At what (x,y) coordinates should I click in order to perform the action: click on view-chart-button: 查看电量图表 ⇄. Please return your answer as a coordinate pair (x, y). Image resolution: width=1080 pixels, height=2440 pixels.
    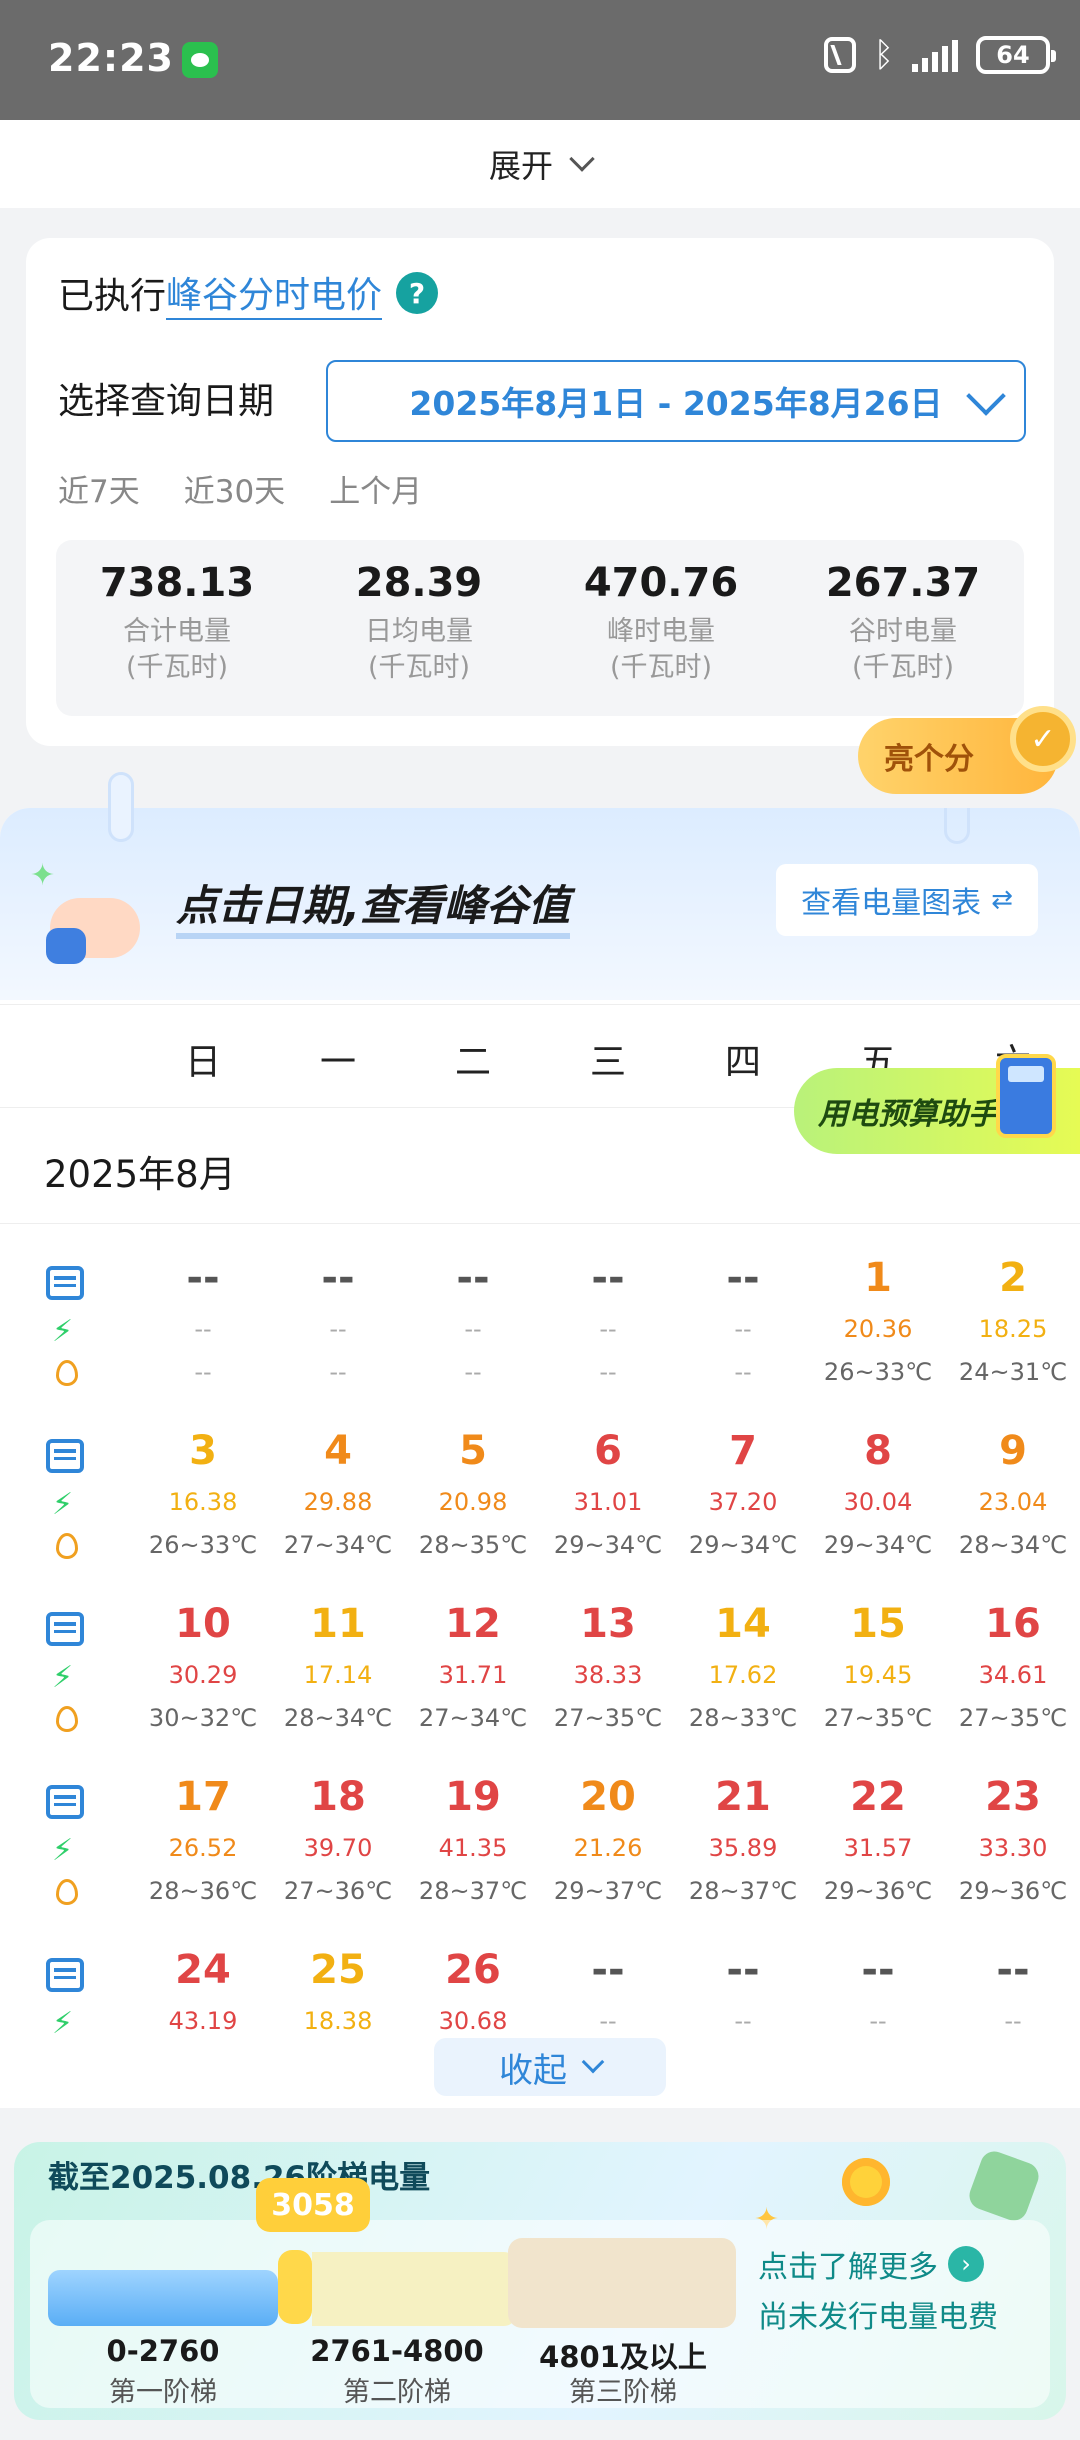
    Looking at the image, I should click on (907, 900).